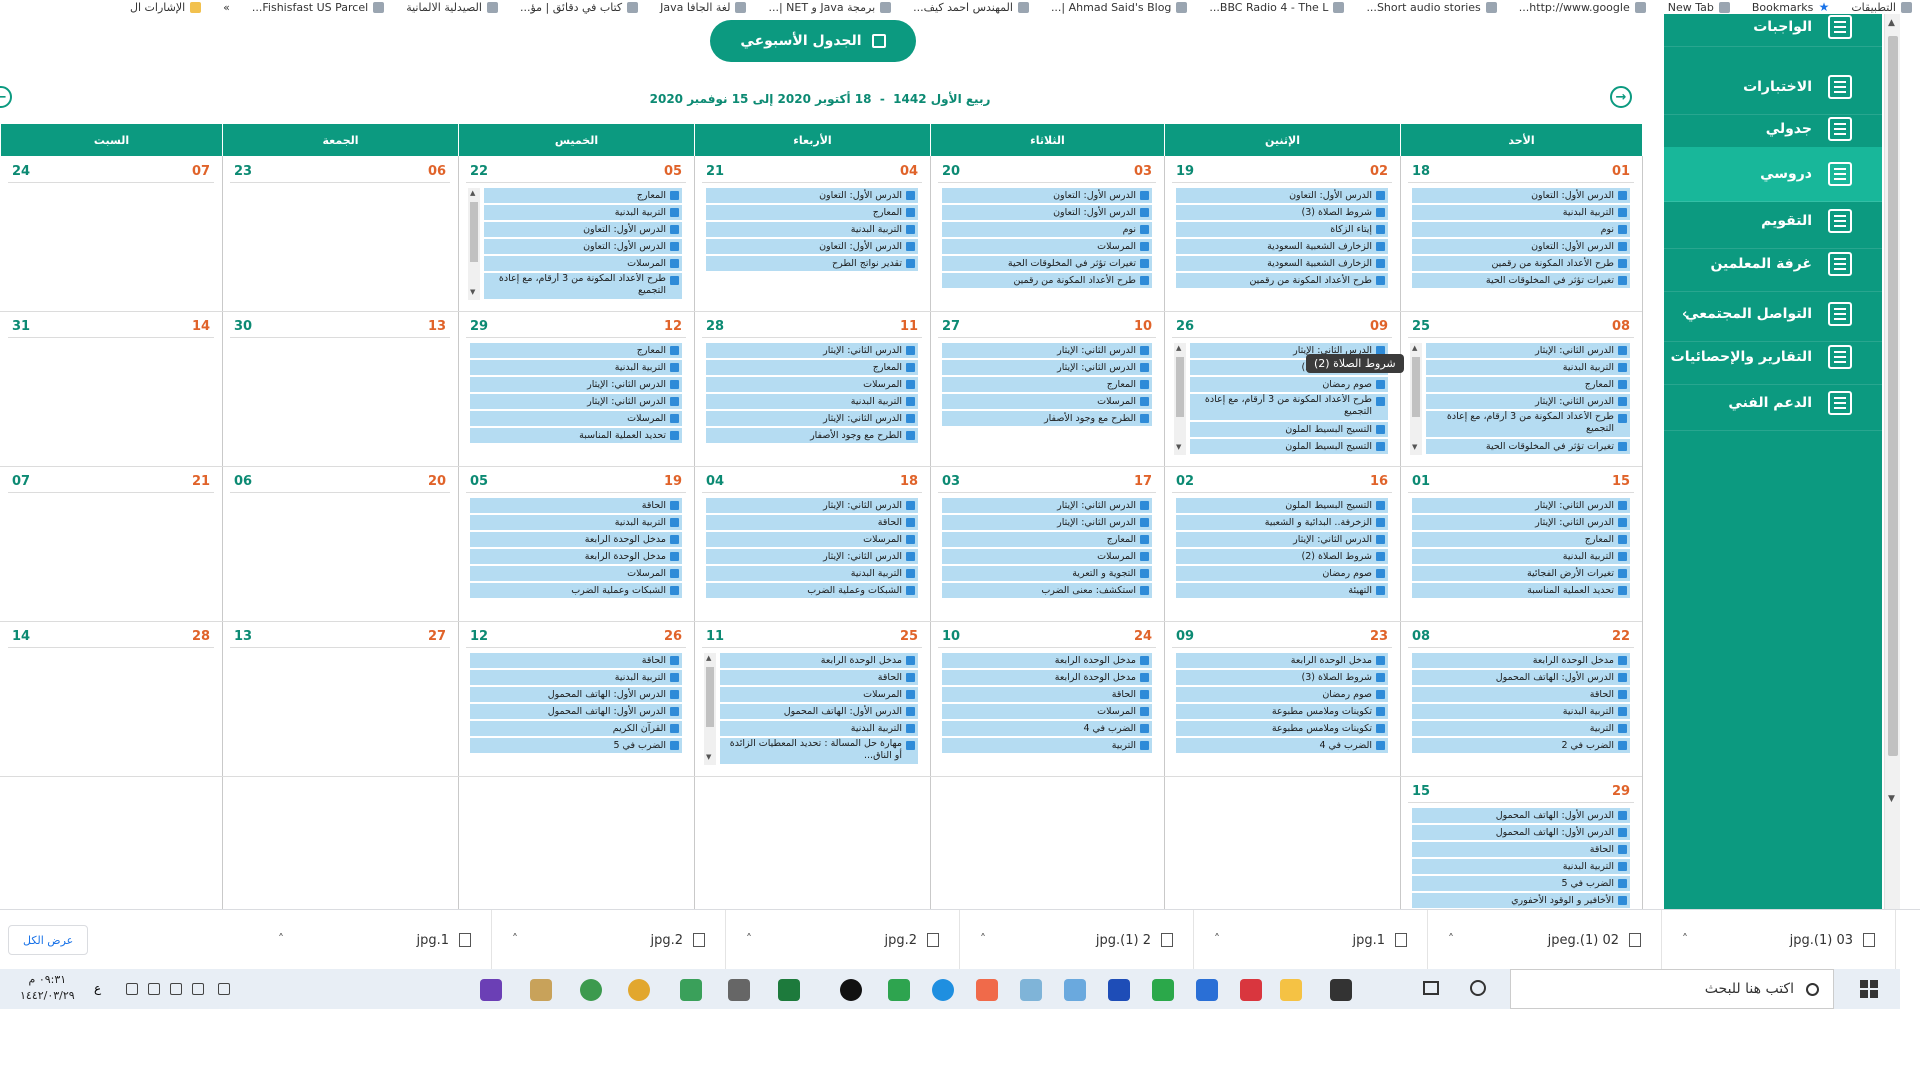  What do you see at coordinates (1431, 988) in the screenshot?
I see `task-view-icon` at bounding box center [1431, 988].